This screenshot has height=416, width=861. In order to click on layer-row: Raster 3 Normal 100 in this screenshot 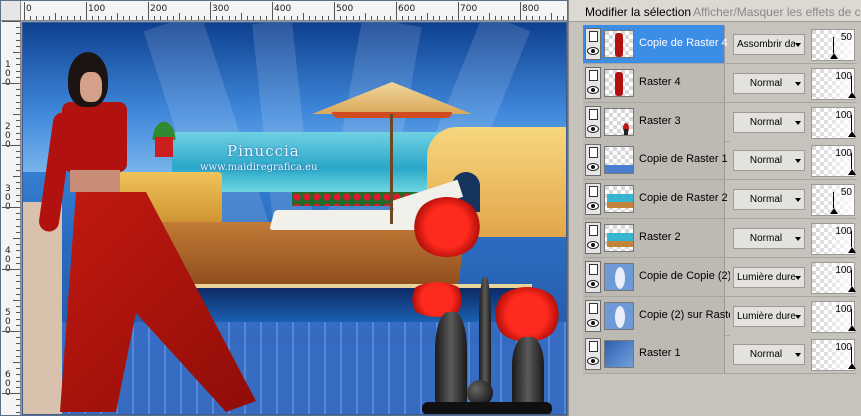, I will do `click(720, 122)`.